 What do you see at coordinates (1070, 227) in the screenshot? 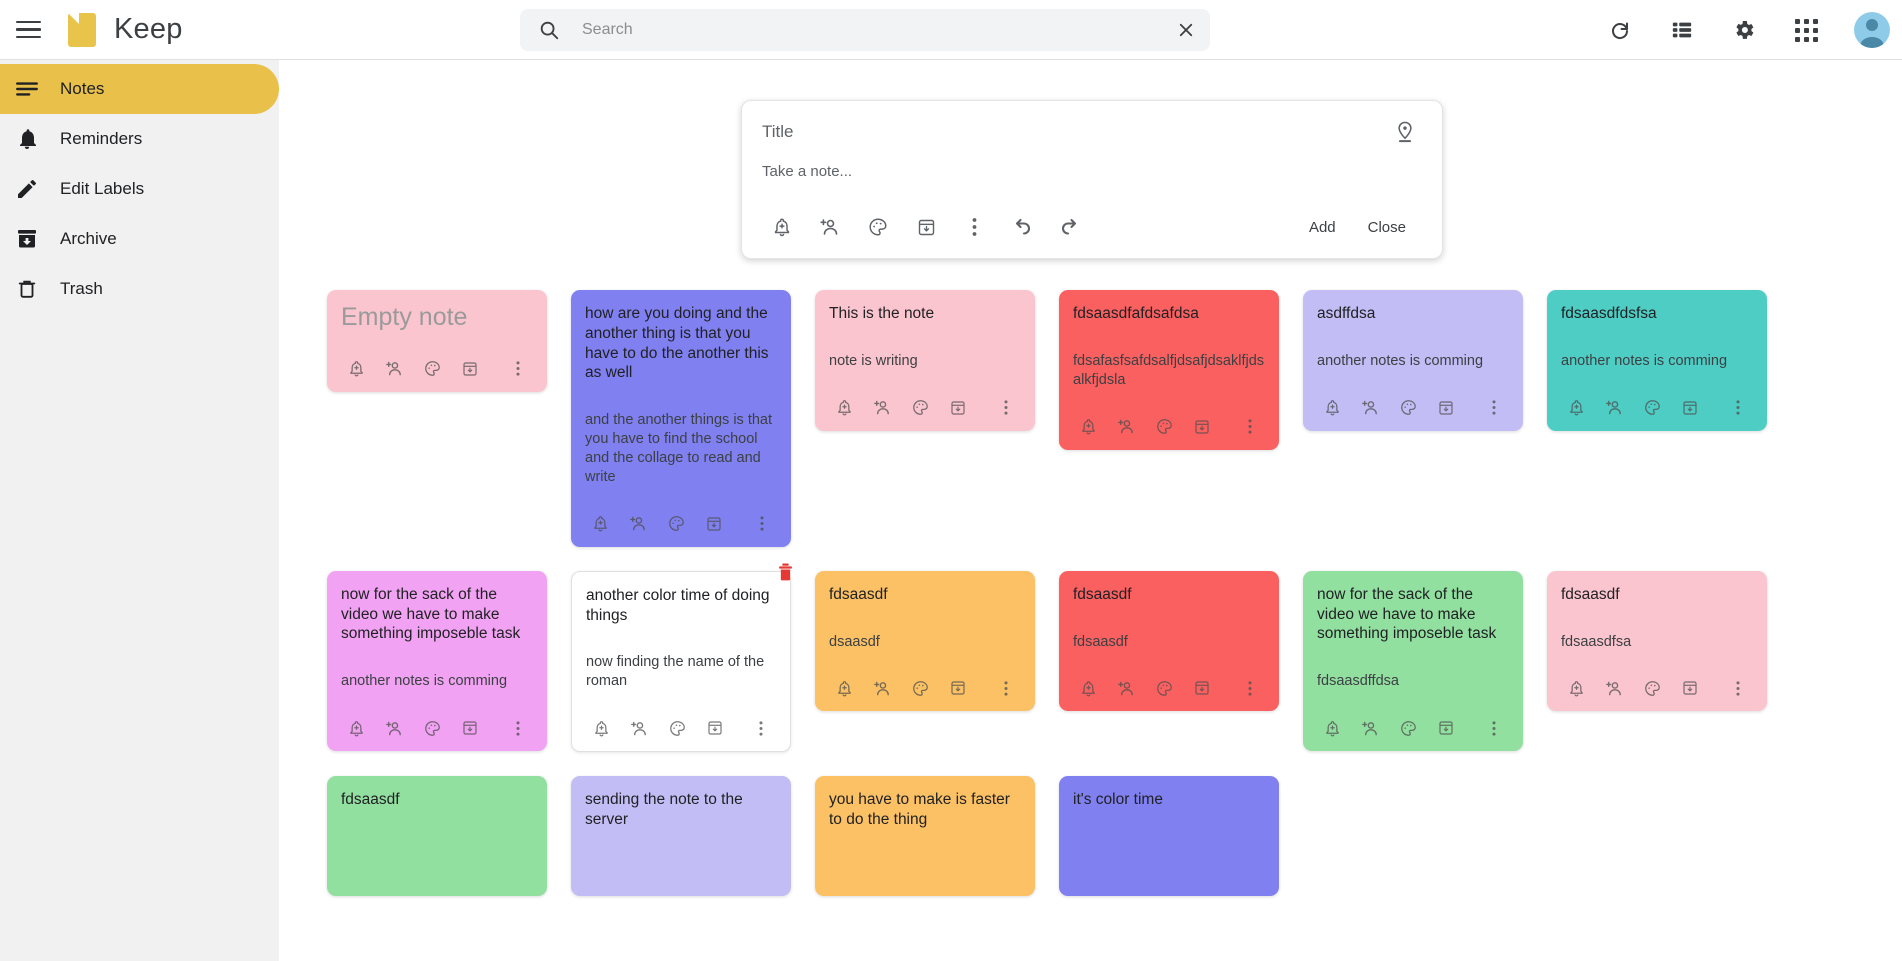
I see `redo-button` at bounding box center [1070, 227].